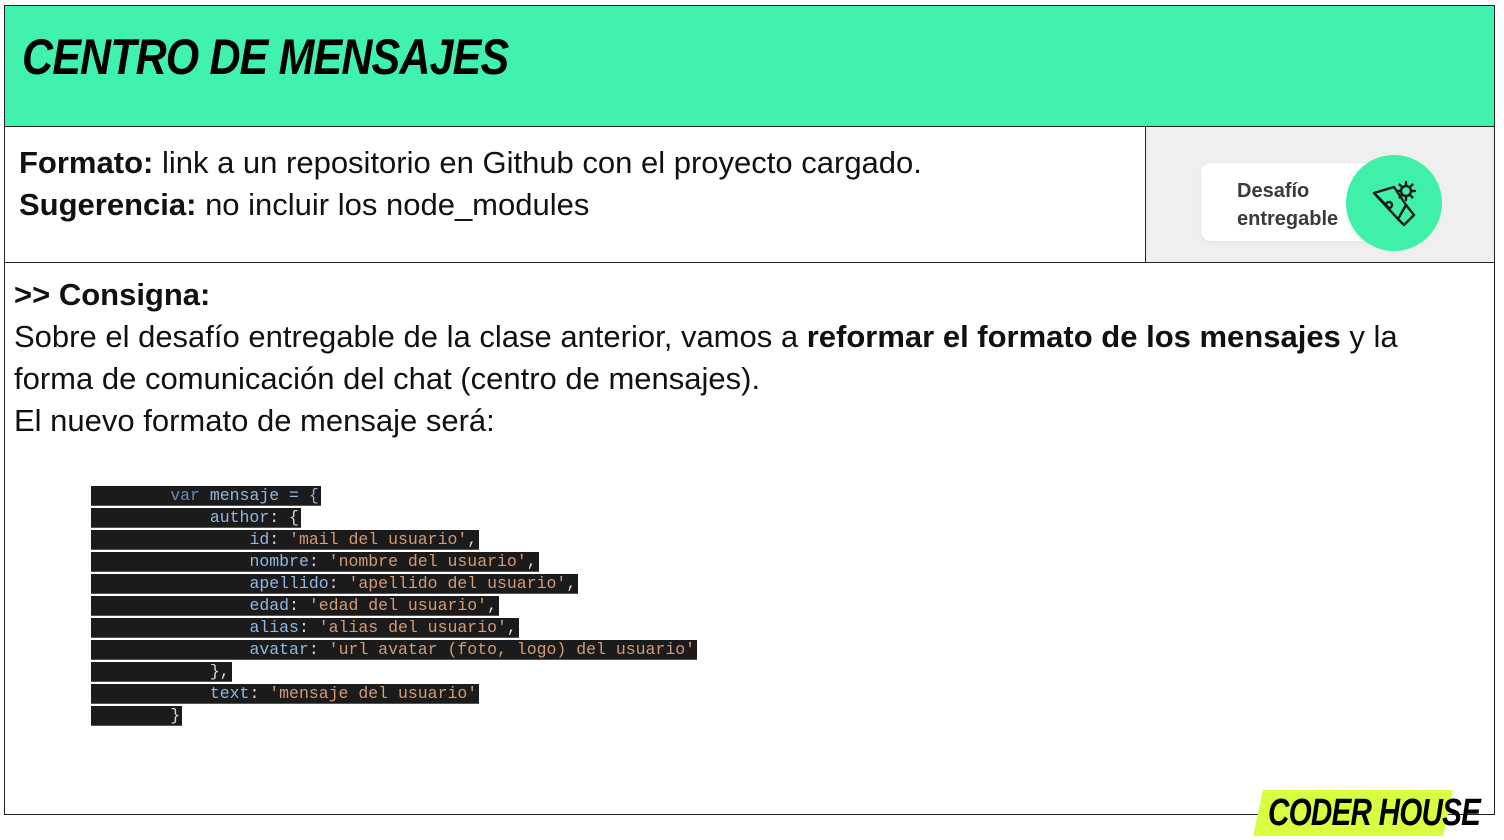  What do you see at coordinates (1273, 191) in the screenshot?
I see `badge-line1: Desafío` at bounding box center [1273, 191].